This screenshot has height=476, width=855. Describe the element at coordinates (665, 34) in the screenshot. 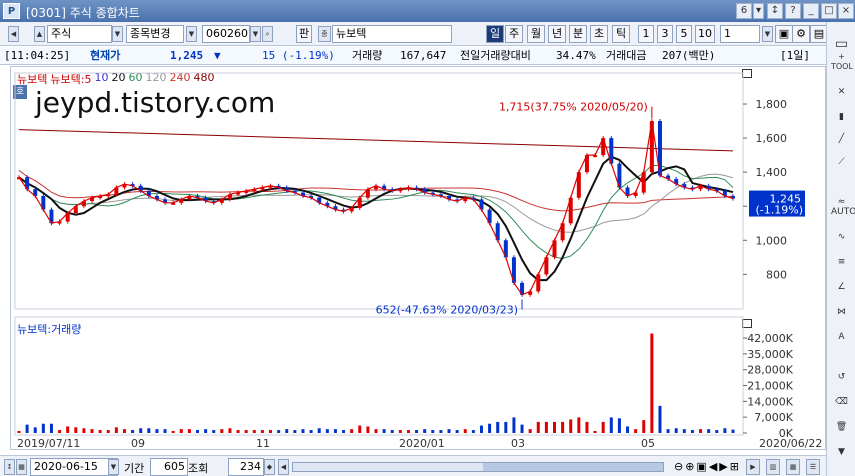

I see `interval-3-button: 3` at that location.